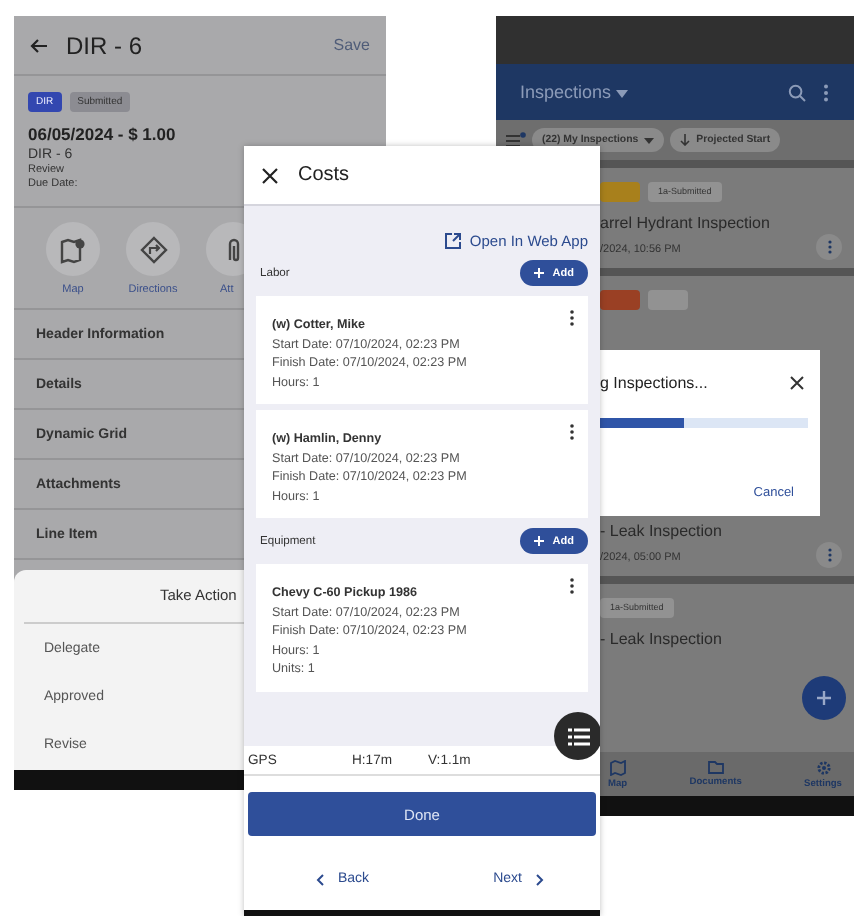  I want to click on folder-icon, so click(715, 767).